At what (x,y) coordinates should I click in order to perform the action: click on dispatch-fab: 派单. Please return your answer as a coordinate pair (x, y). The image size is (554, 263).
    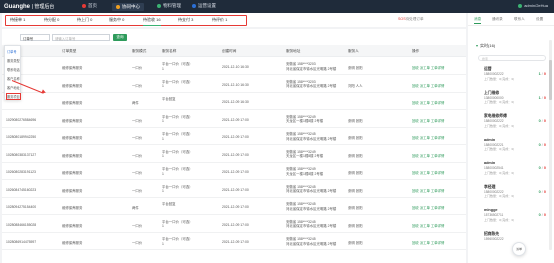
    Looking at the image, I should click on (519, 249).